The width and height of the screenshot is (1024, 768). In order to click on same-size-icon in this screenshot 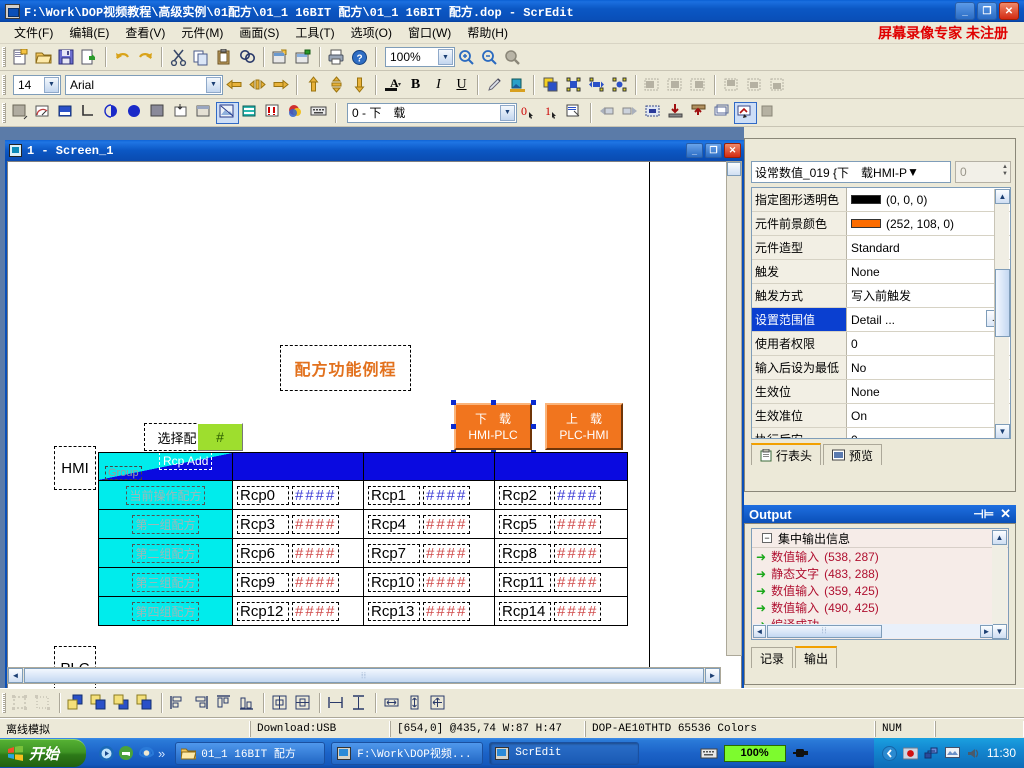, I will do `click(438, 703)`.